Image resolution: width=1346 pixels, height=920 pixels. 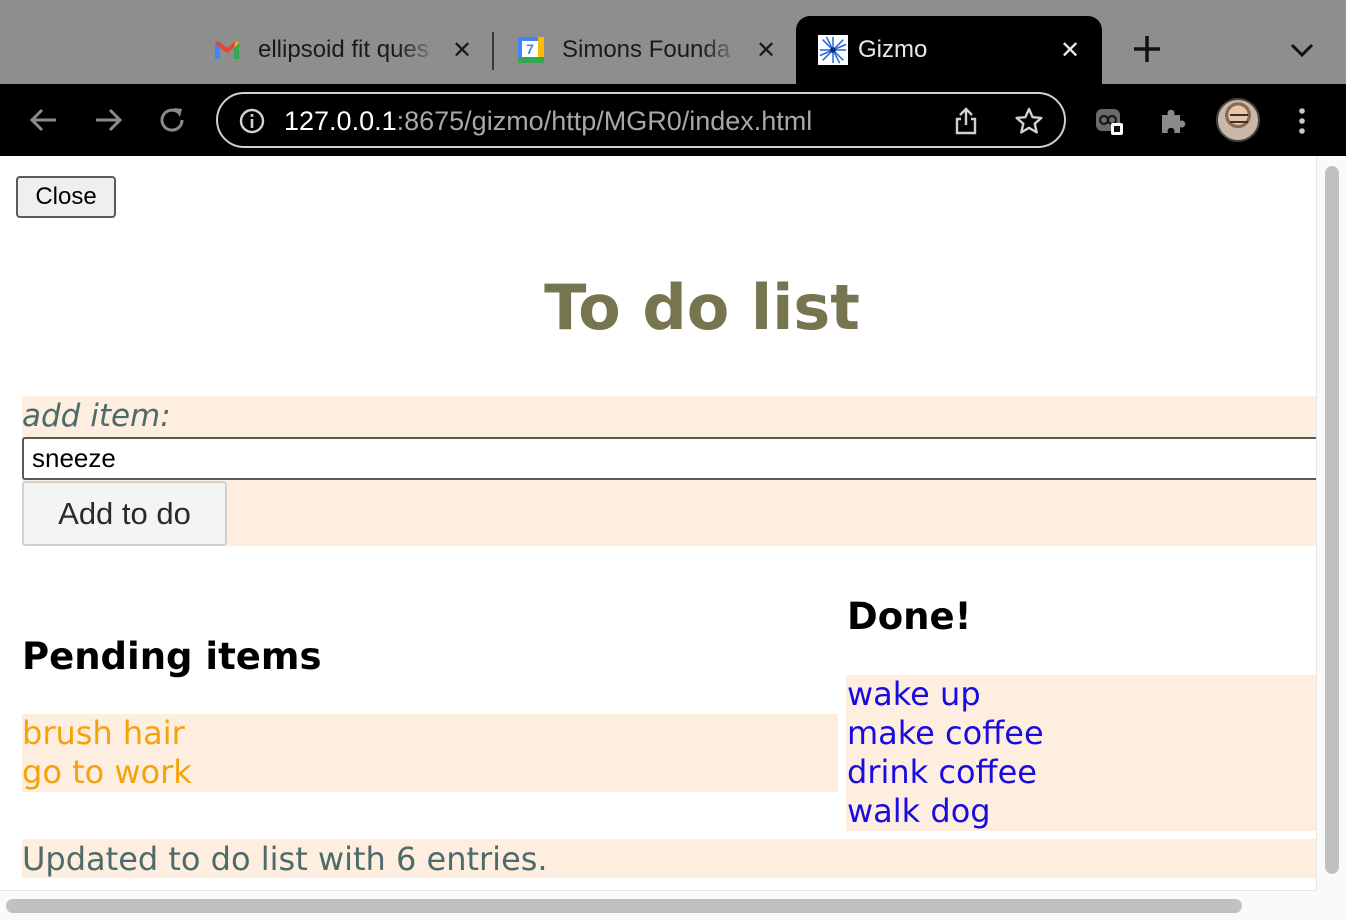 I want to click on tab-gmail: ellipsoid fit ques ✕, so click(x=344, y=50).